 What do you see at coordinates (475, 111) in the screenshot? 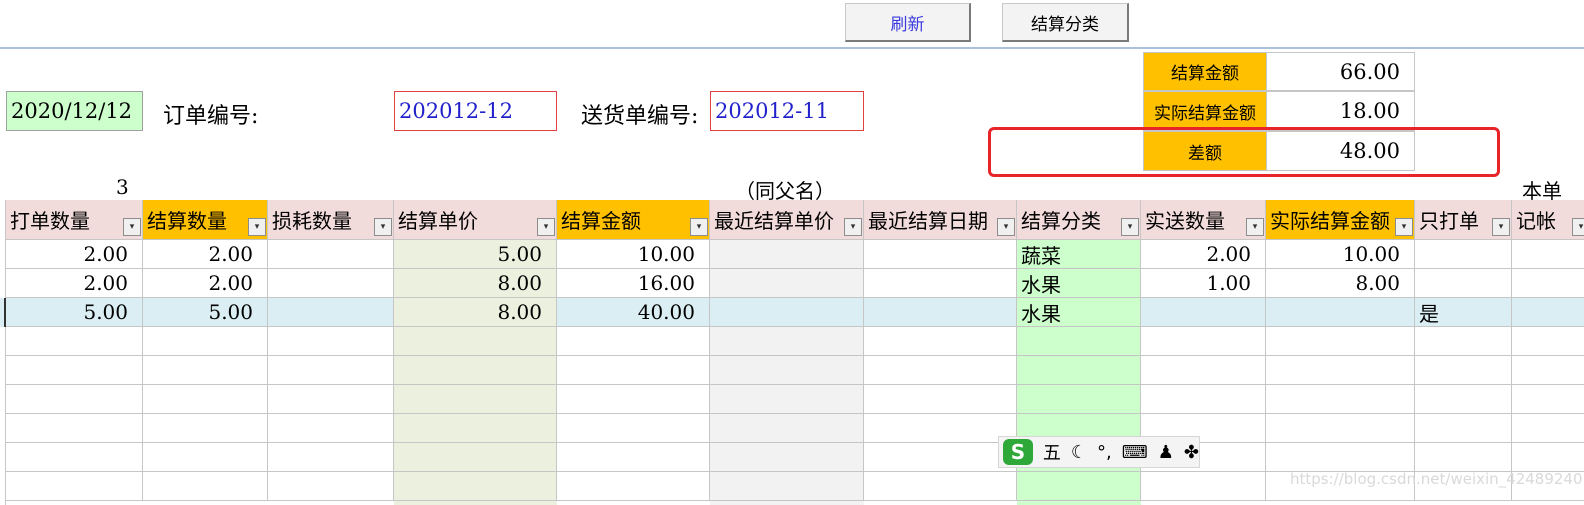
I see `order-no-field: 202012-12` at bounding box center [475, 111].